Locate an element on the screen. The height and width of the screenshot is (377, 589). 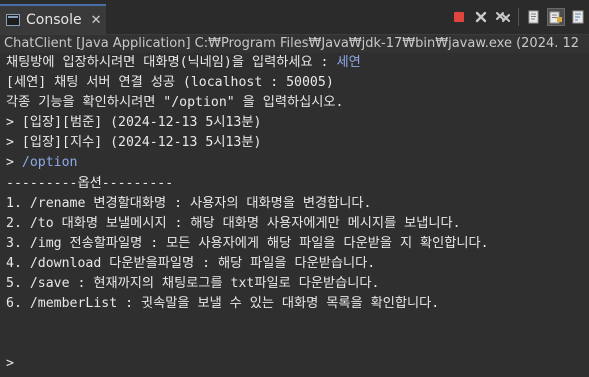
console-line: > [입장][지수] (2024-12-13 5시13분) is located at coordinates (297, 143).